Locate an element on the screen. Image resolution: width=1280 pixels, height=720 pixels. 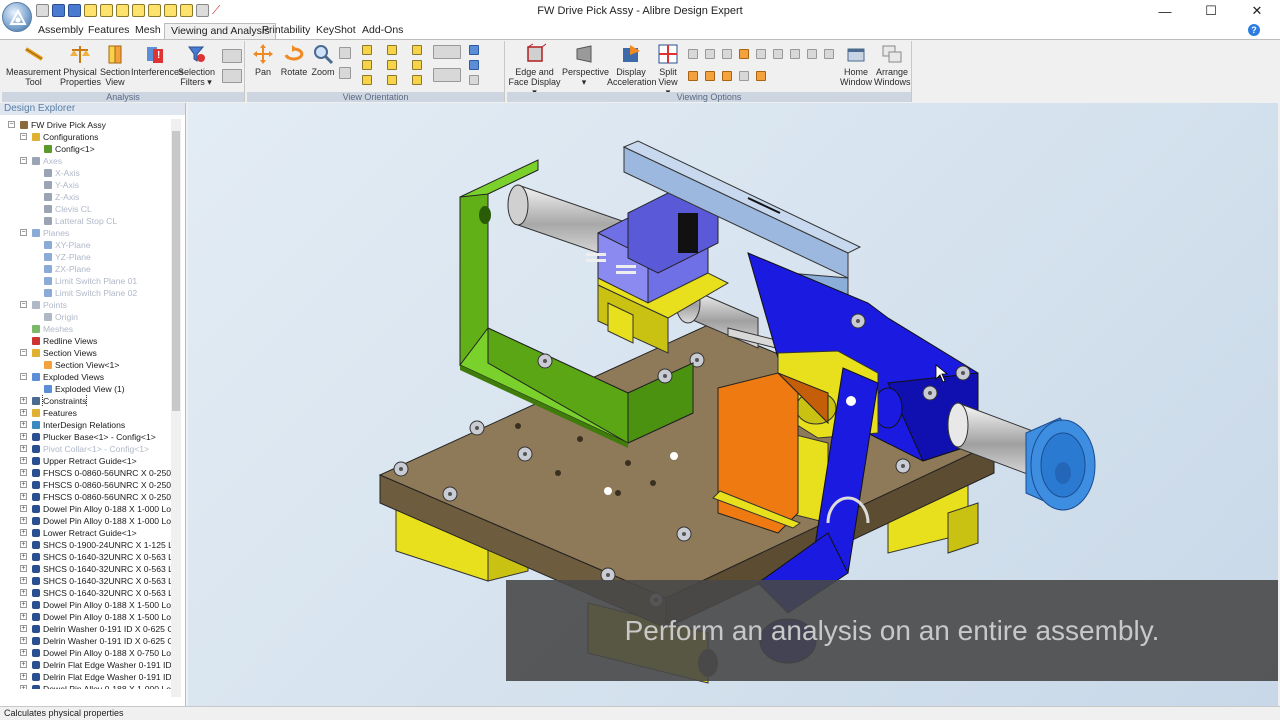
zoom-in-icon is located at coordinates (345, 53).